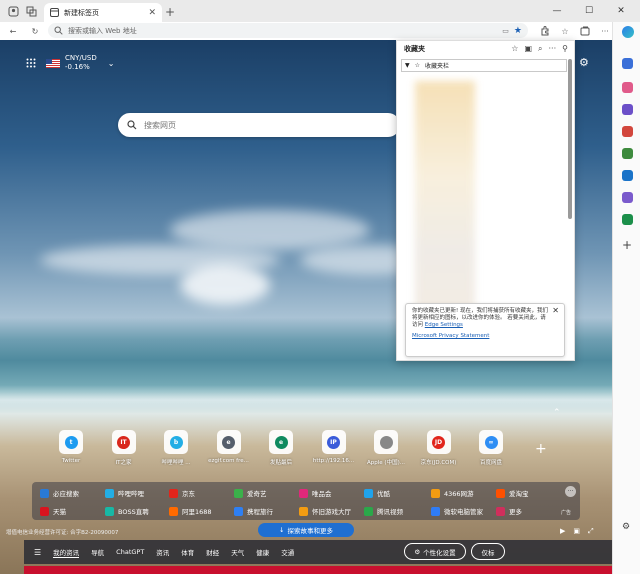  What do you see at coordinates (585, 31) in the screenshot?
I see `collections-icon` at bounding box center [585, 31].